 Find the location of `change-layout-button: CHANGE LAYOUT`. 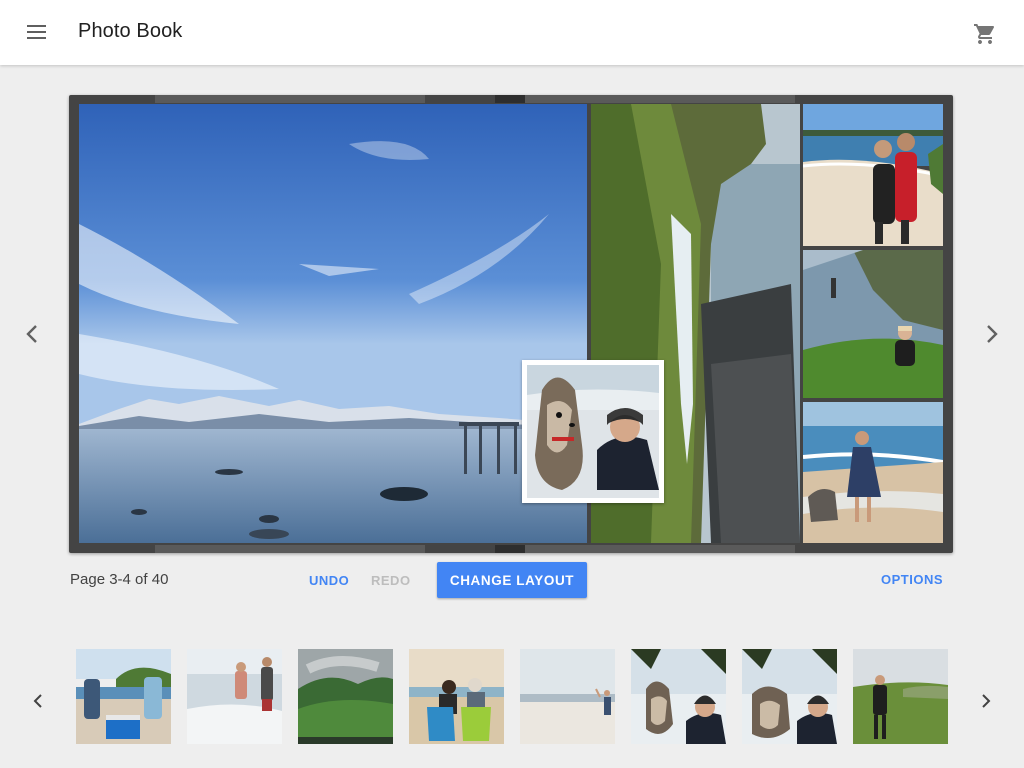

change-layout-button: CHANGE LAYOUT is located at coordinates (512, 580).